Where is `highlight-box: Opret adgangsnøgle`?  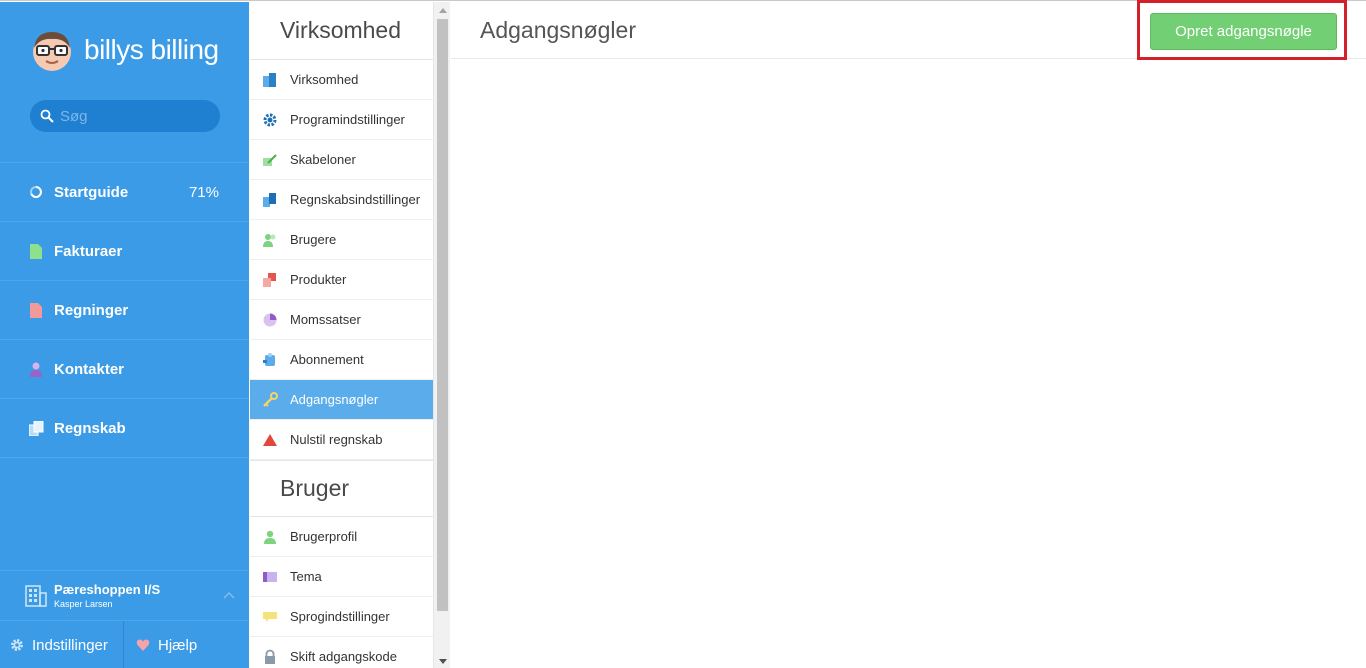
highlight-box: Opret adgangsnøgle is located at coordinates (1242, 30).